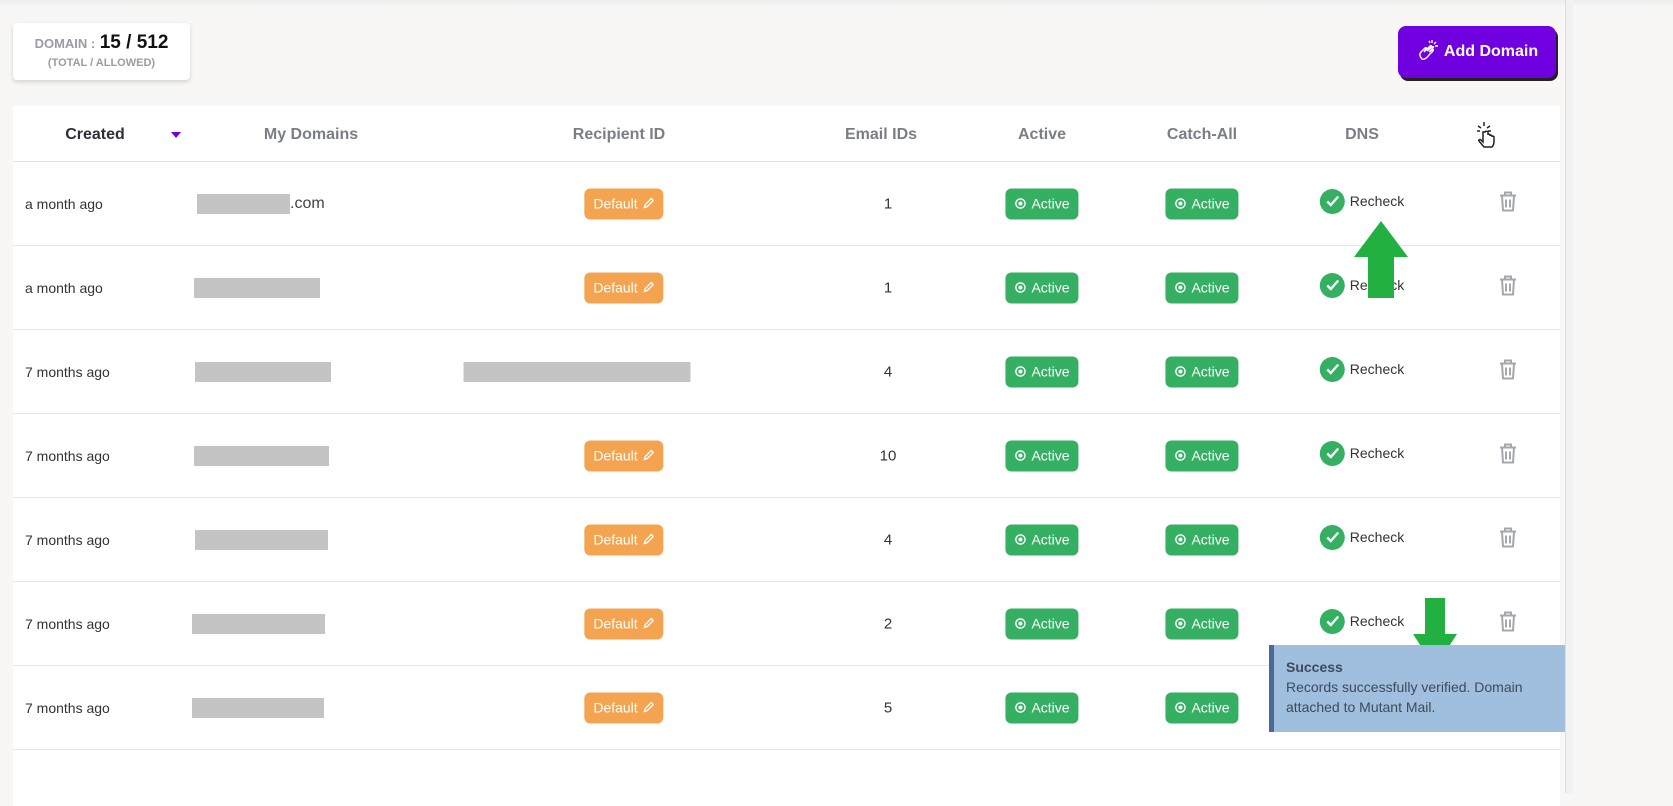 The image size is (1673, 806). I want to click on add-domain-button: Add Domain, so click(1477, 52).